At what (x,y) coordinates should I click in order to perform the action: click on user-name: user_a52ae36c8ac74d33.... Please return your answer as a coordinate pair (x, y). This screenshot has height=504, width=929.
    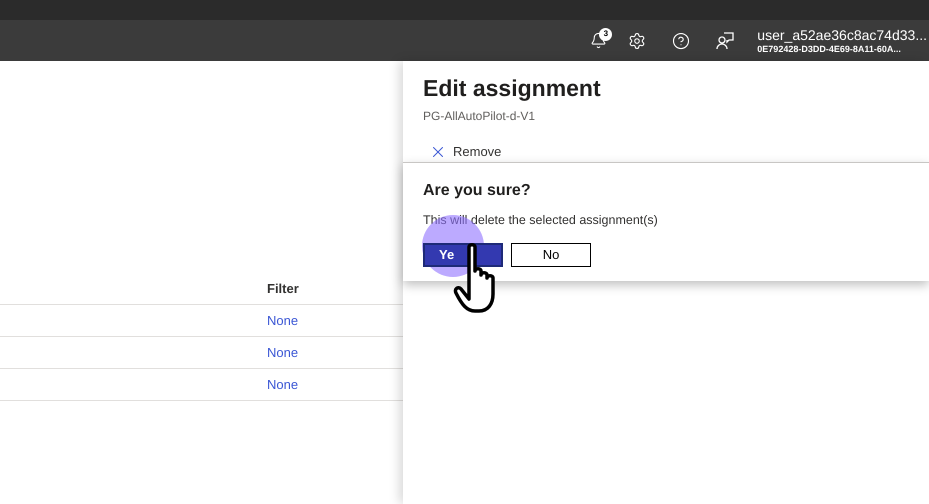
    Looking at the image, I should click on (842, 35).